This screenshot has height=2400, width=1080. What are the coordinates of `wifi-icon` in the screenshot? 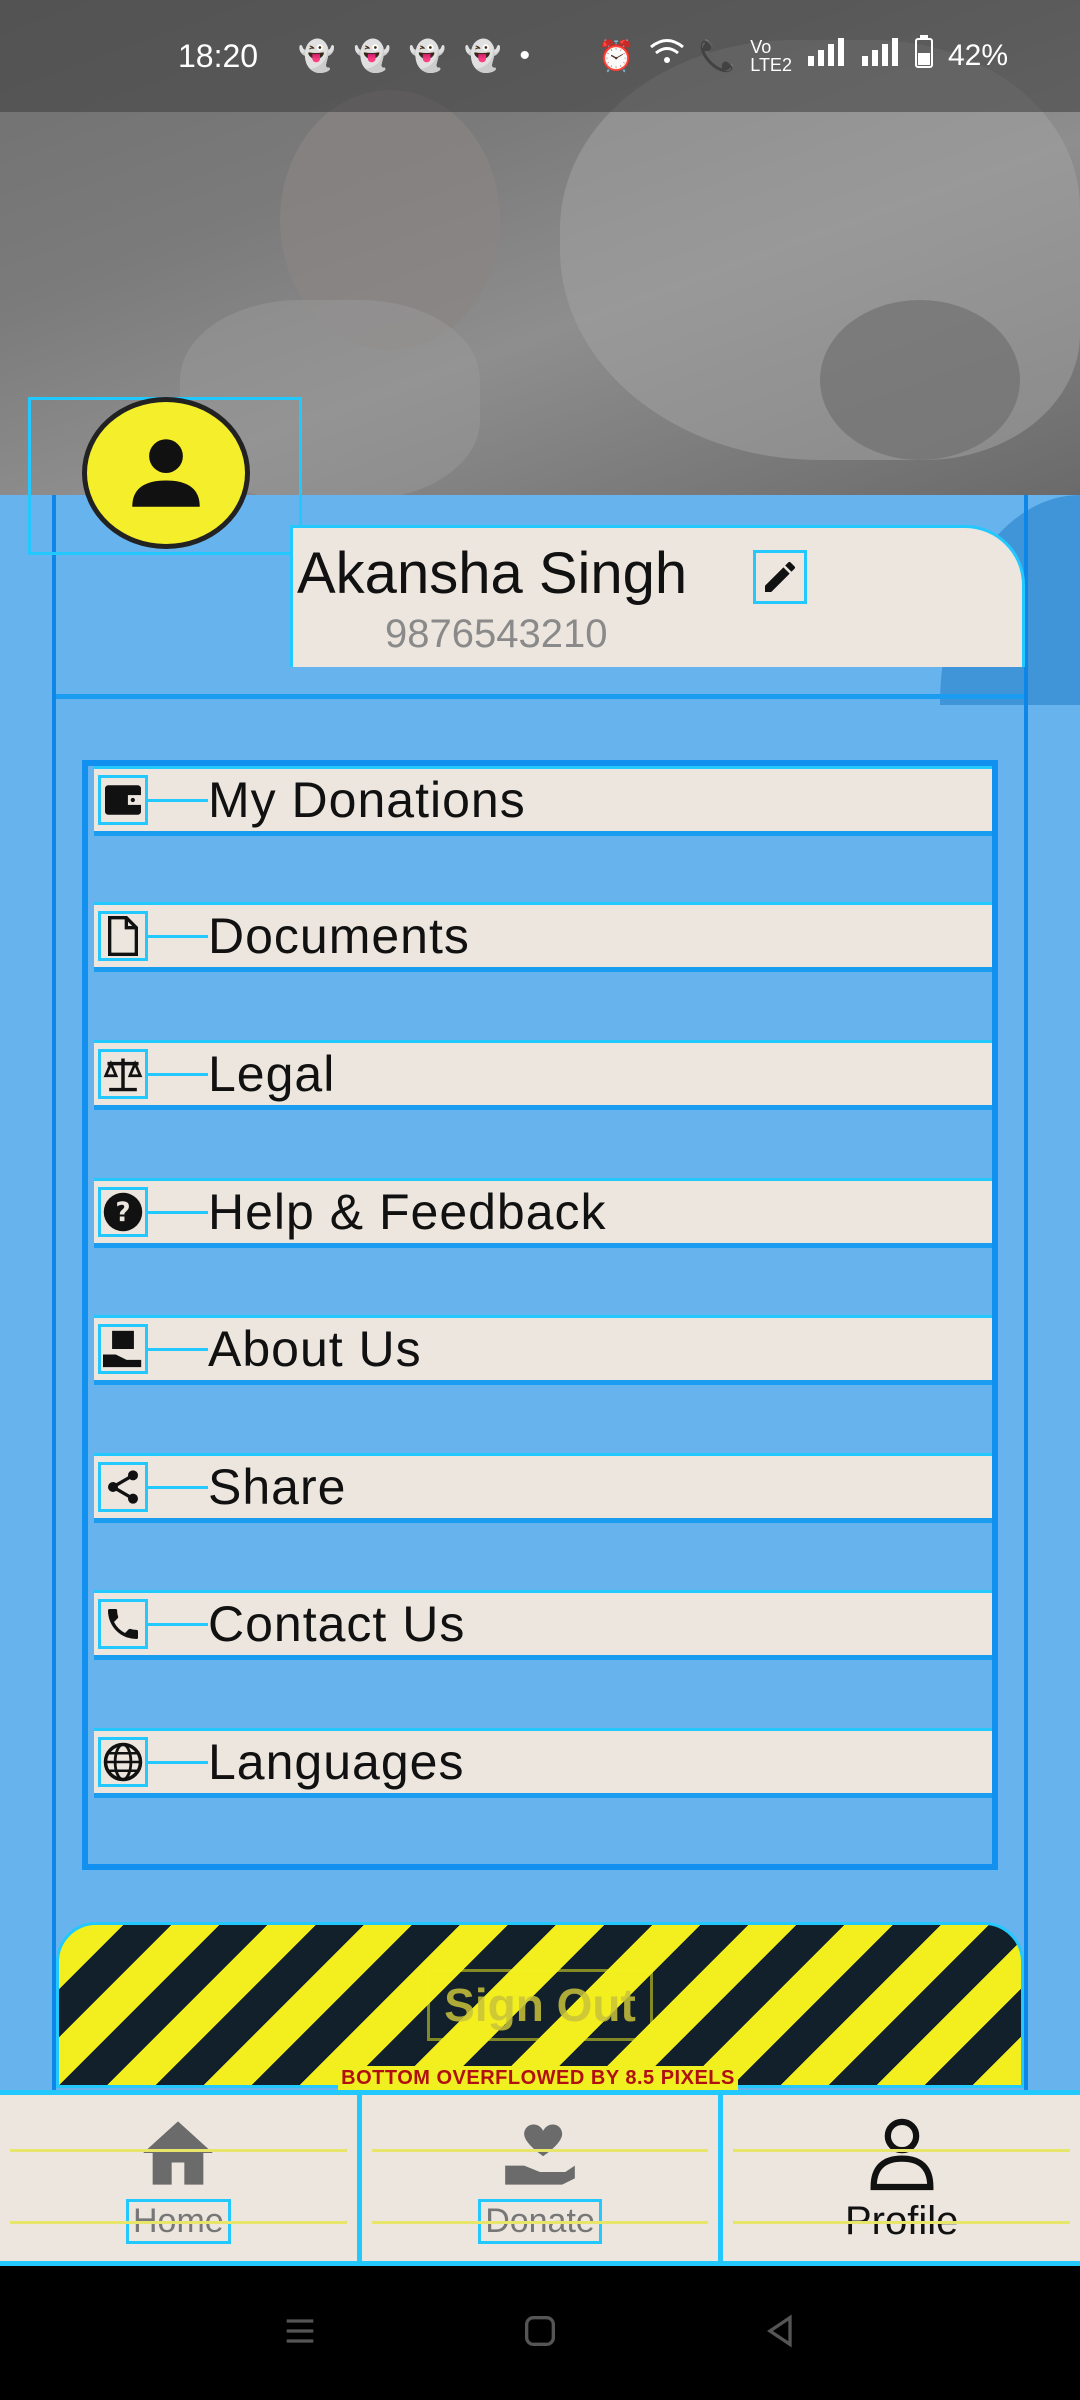 It's located at (667, 56).